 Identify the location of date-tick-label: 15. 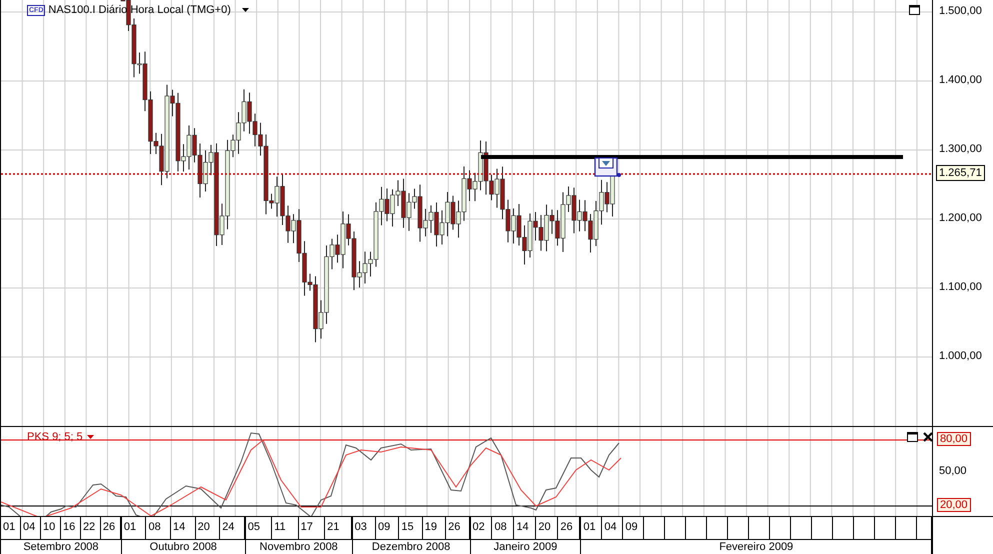
(411, 528).